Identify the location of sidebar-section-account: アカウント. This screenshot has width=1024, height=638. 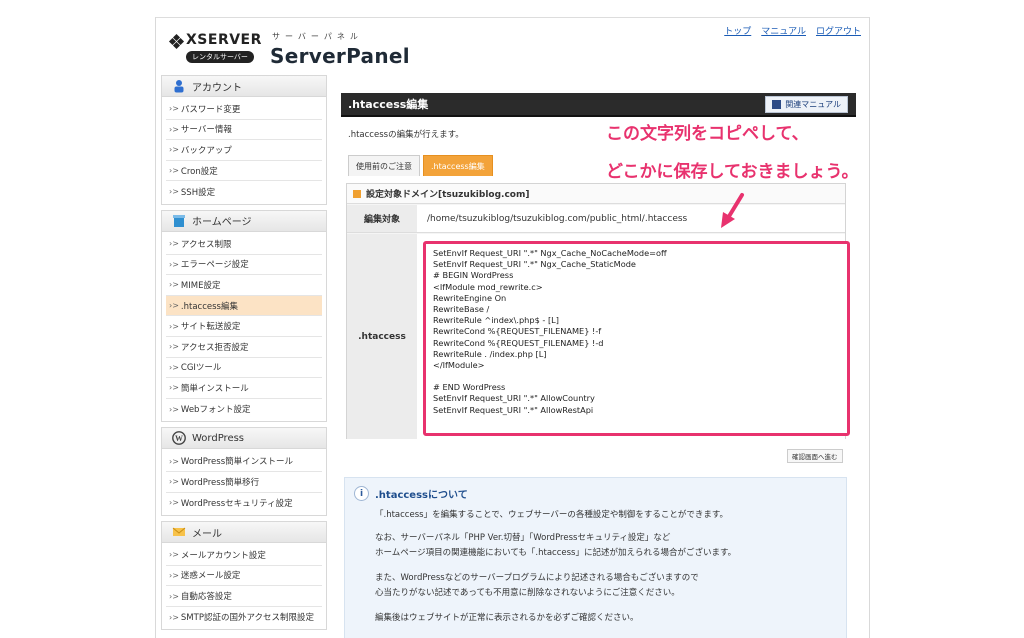
(244, 86).